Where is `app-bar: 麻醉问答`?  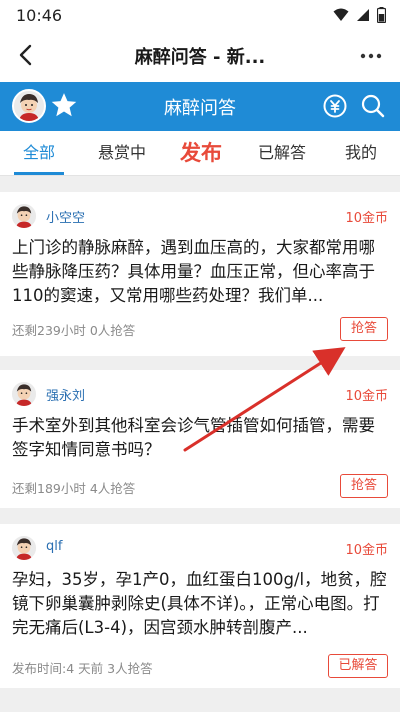 app-bar: 麻醉问答 is located at coordinates (200, 106).